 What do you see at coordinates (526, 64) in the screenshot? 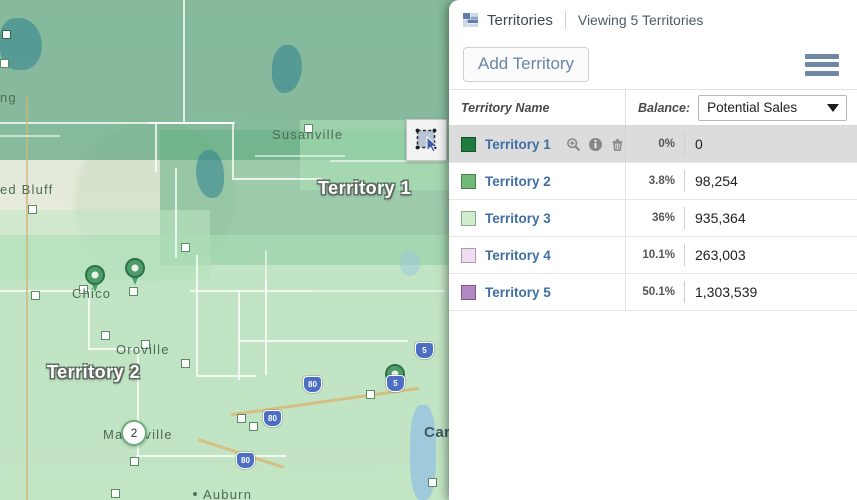
I see `add-territory-button: Add Territory` at bounding box center [526, 64].